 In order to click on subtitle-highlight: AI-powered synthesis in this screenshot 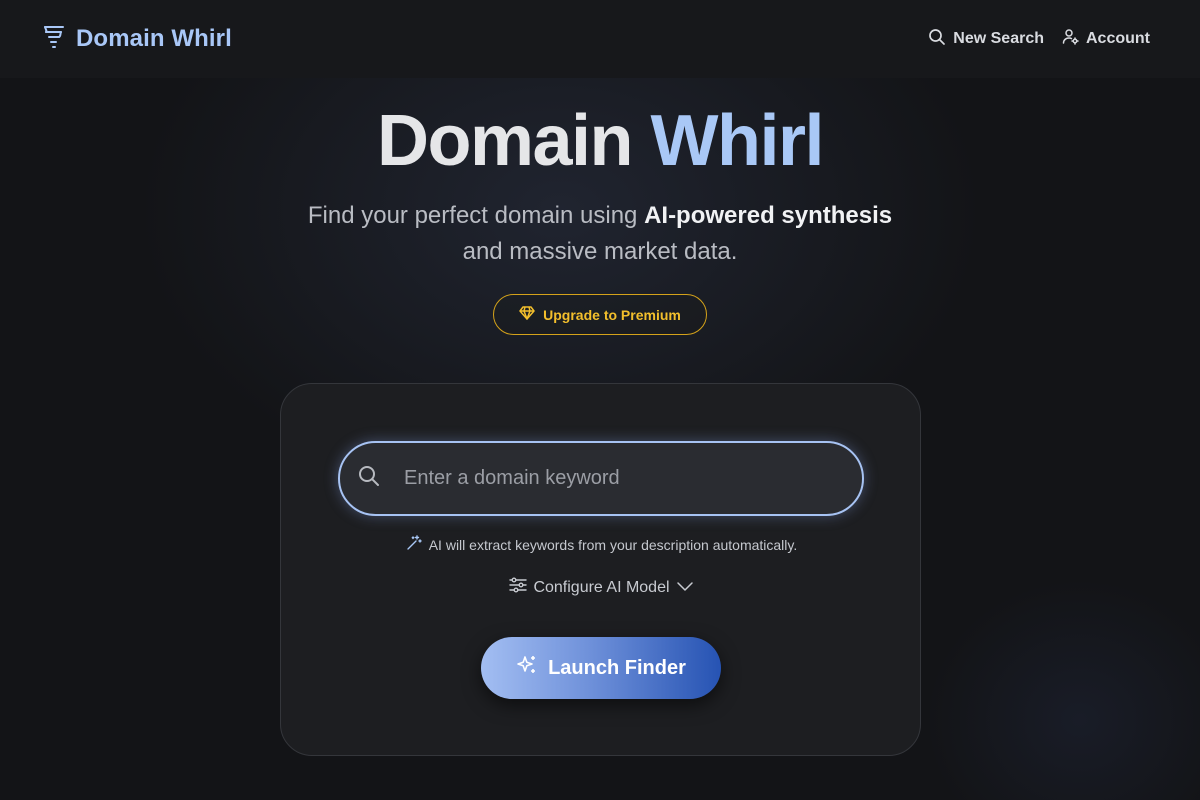, I will do `click(768, 215)`.